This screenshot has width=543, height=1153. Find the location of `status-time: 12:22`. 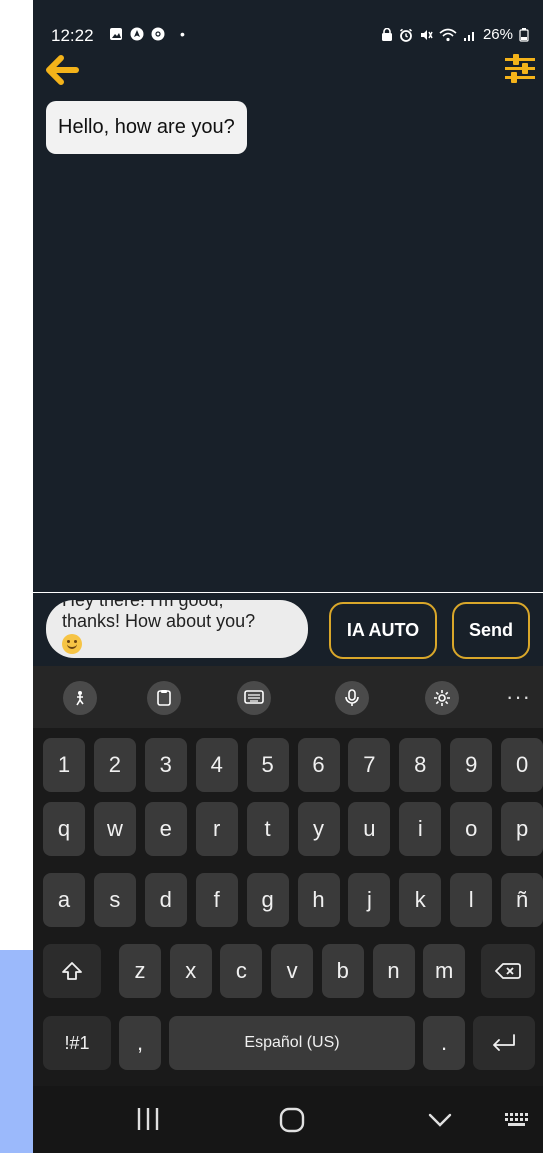

status-time: 12:22 is located at coordinates (72, 35).